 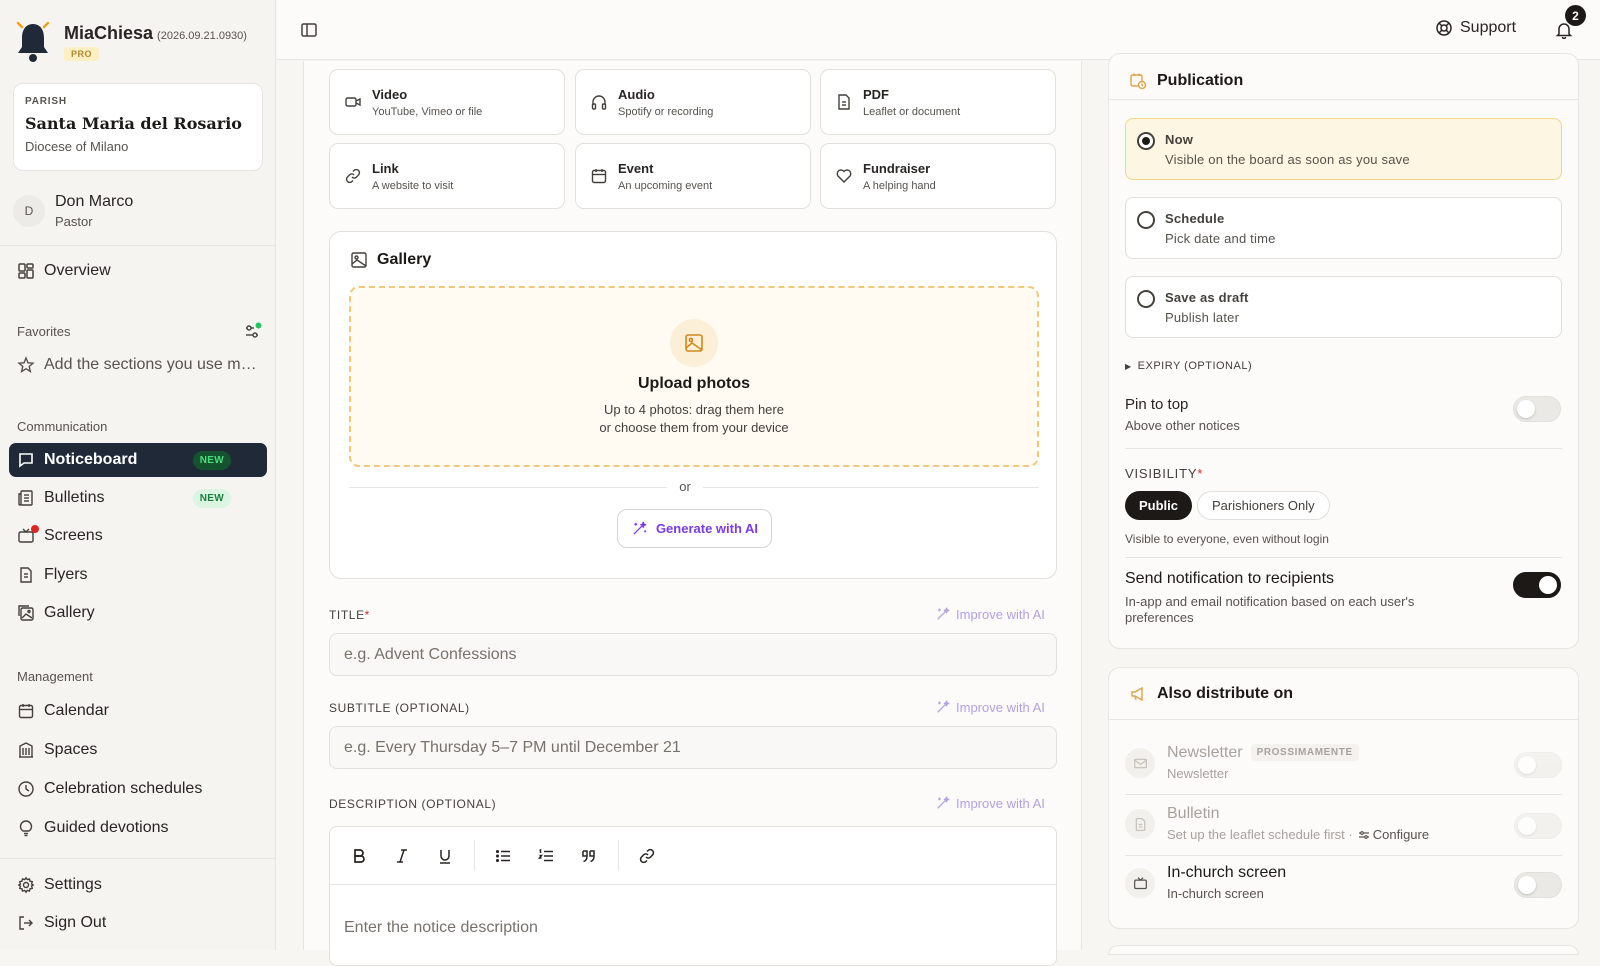 What do you see at coordinates (912, 111) in the screenshot?
I see `type-subtitle: Leaflet or document` at bounding box center [912, 111].